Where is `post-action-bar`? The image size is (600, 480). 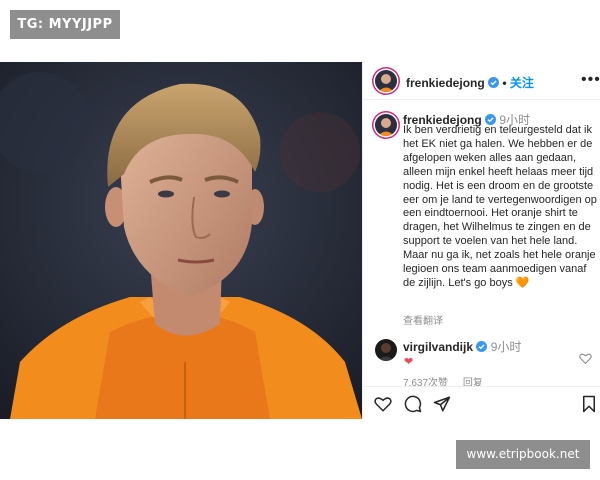 post-action-bar is located at coordinates (481, 402).